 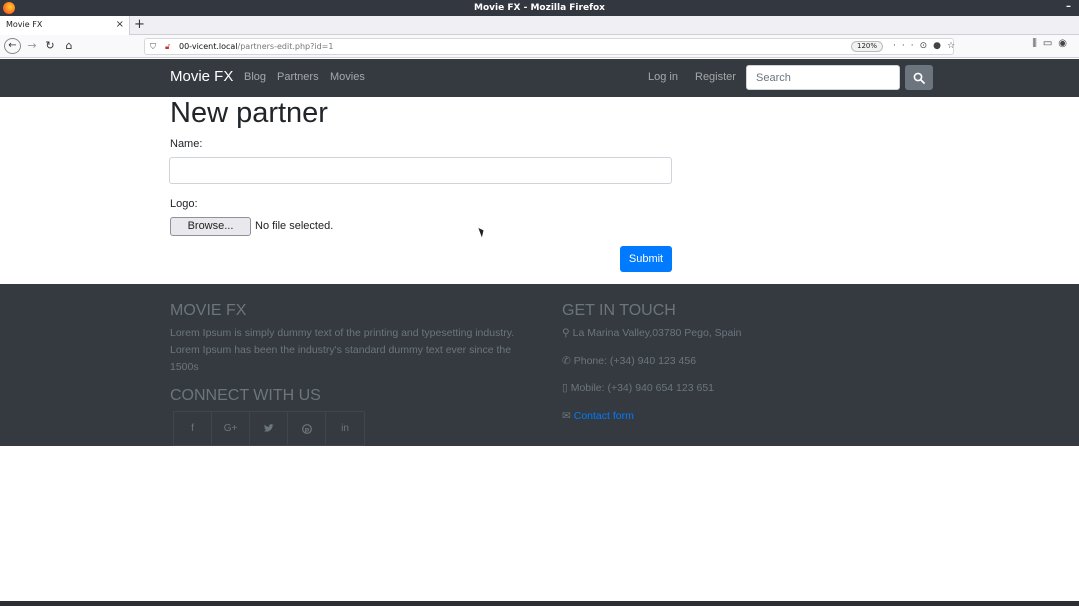 What do you see at coordinates (566, 333) in the screenshot?
I see `map-marker-icon: ⚲︎` at bounding box center [566, 333].